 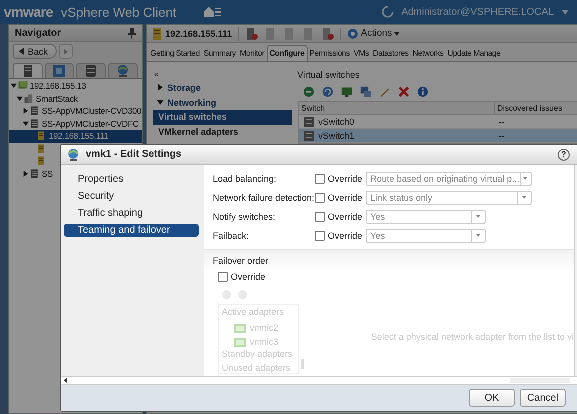 What do you see at coordinates (231, 235) in the screenshot?
I see `field-label: Failback:` at bounding box center [231, 235].